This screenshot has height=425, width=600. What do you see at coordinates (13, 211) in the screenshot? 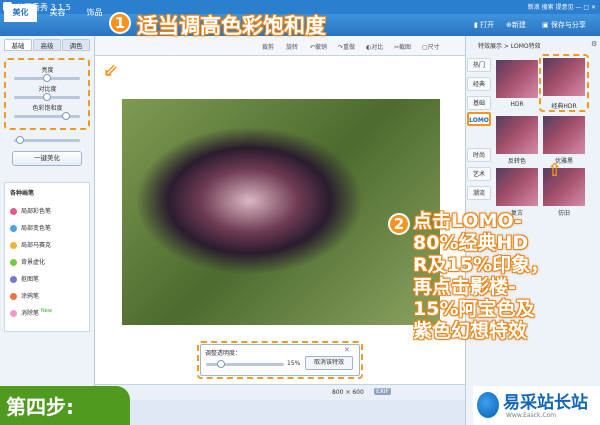
I see `color-brush-icon` at bounding box center [13, 211].